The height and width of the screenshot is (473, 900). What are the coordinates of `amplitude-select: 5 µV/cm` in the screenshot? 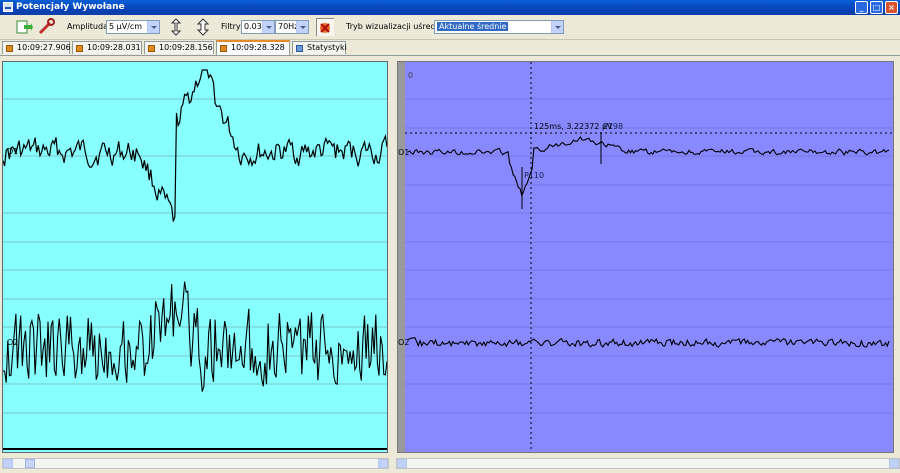 It's located at (133, 27).